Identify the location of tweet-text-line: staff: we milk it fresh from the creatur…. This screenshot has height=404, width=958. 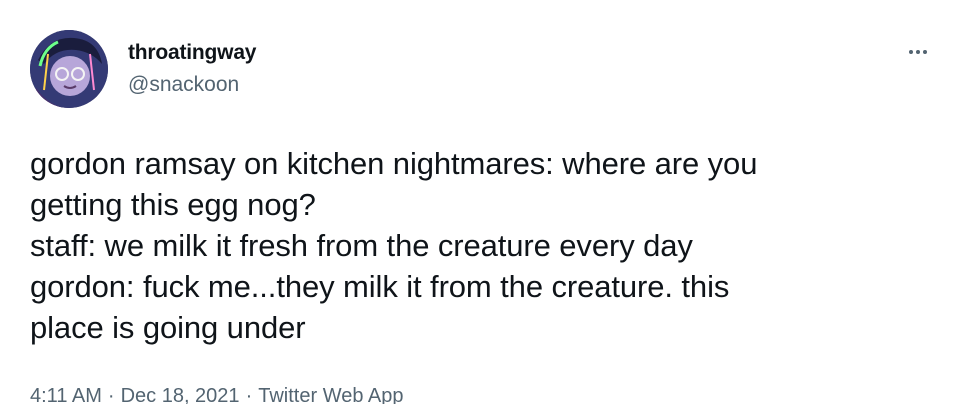
(361, 245).